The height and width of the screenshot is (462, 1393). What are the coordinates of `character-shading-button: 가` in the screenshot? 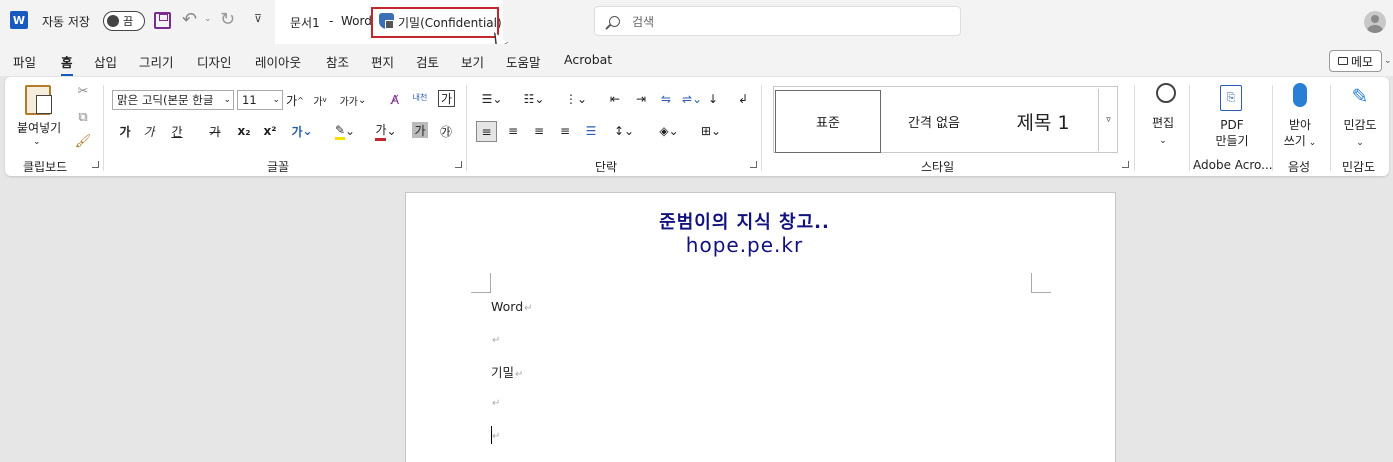 It's located at (420, 130).